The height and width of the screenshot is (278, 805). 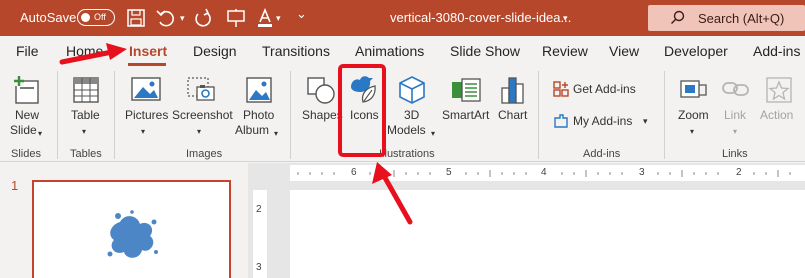 I want to click on slide-thumbnail, so click(x=131, y=229).